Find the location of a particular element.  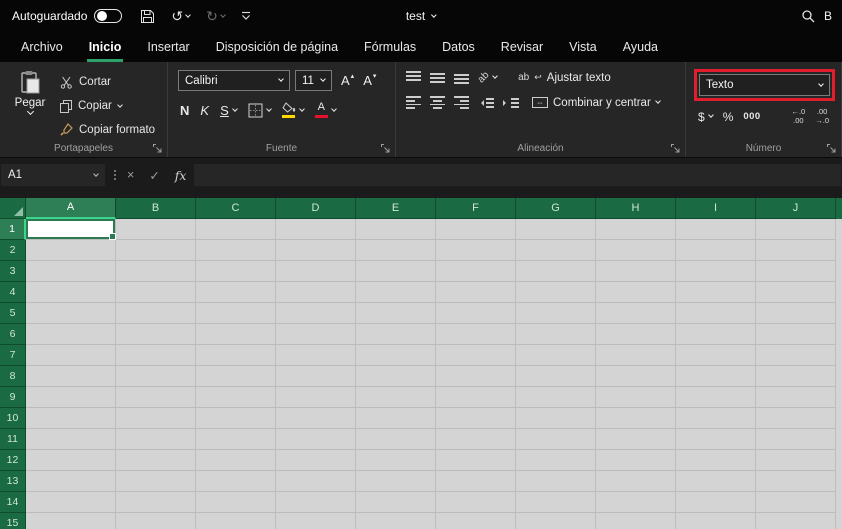

cell-D10 is located at coordinates (316, 418).